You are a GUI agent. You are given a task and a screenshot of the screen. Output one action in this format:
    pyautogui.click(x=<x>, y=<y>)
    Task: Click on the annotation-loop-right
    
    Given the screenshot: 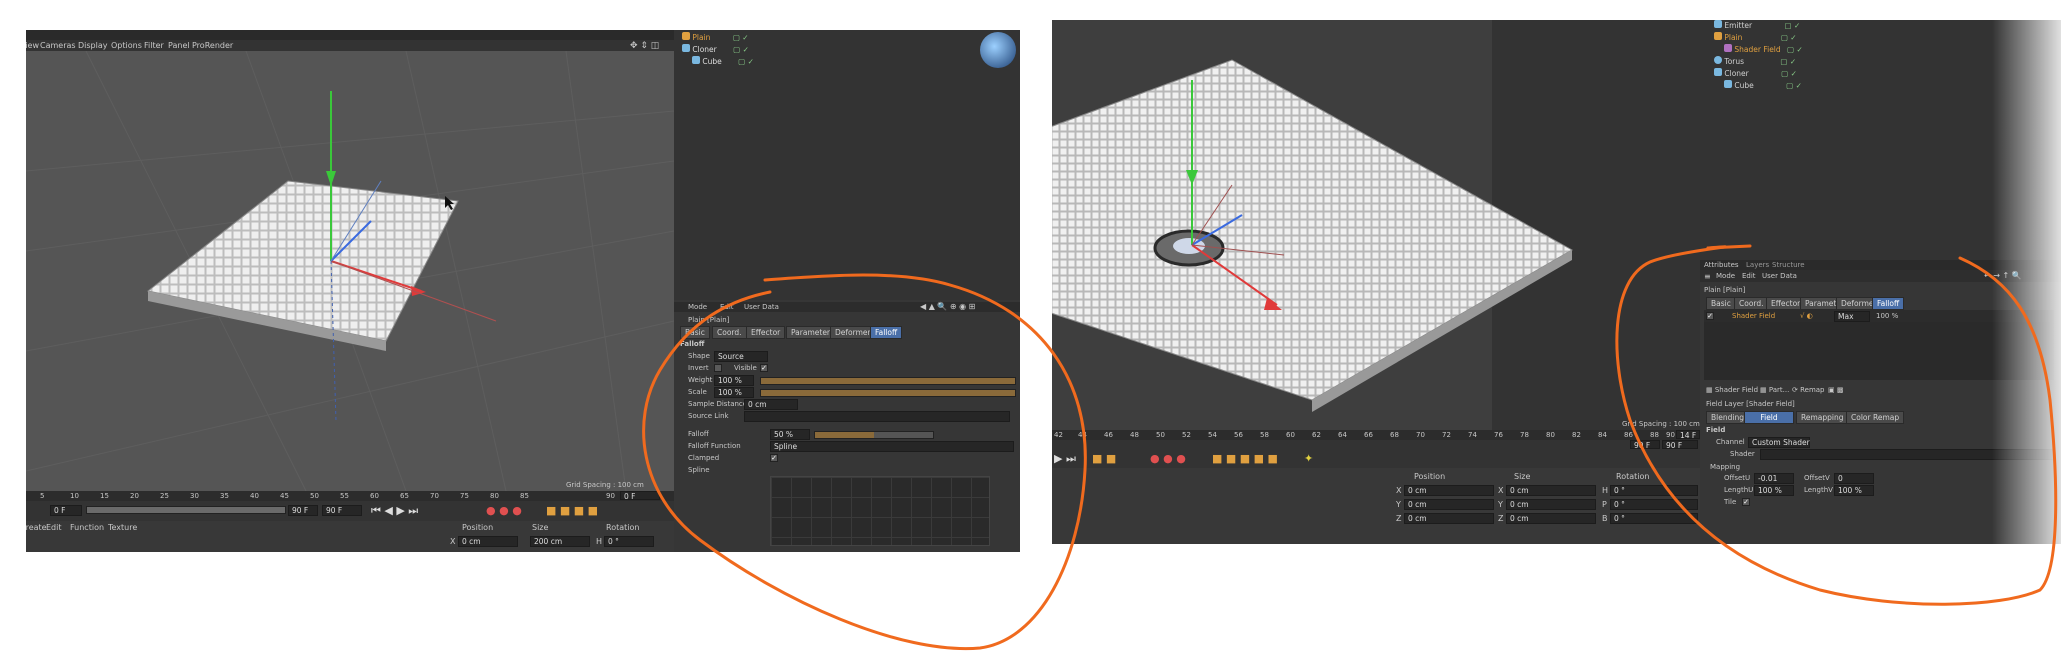 What is the action you would take?
    pyautogui.click(x=1836, y=425)
    